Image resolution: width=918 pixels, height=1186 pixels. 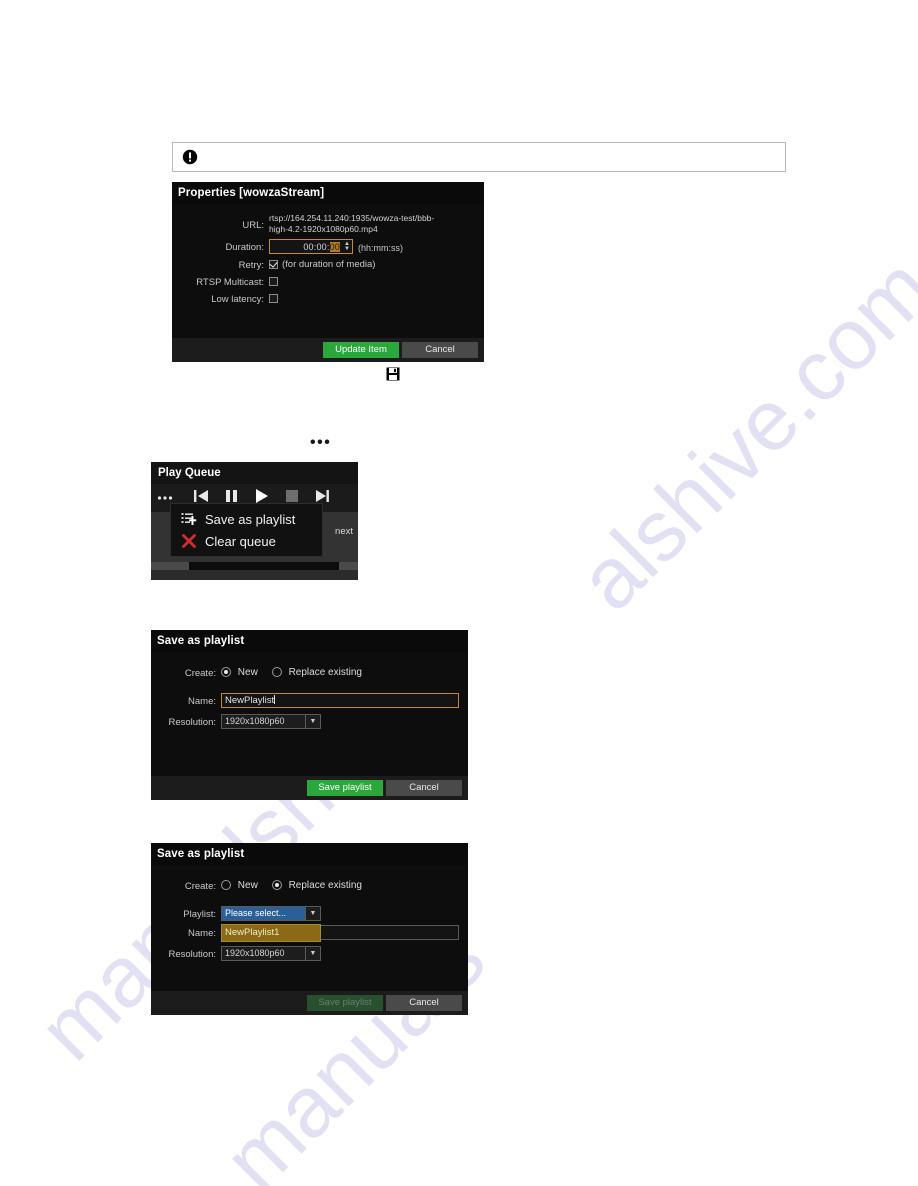 What do you see at coordinates (230, 282) in the screenshot?
I see `rtsp-multicast-label: RTSP Multicast:` at bounding box center [230, 282].